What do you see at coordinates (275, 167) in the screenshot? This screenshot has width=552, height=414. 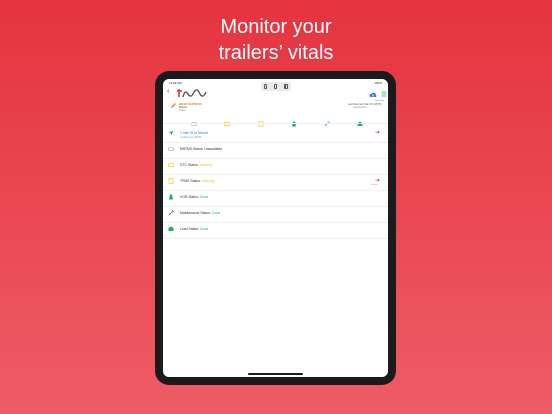 I see `dtc-row: DTC Status: Warning` at bounding box center [275, 167].